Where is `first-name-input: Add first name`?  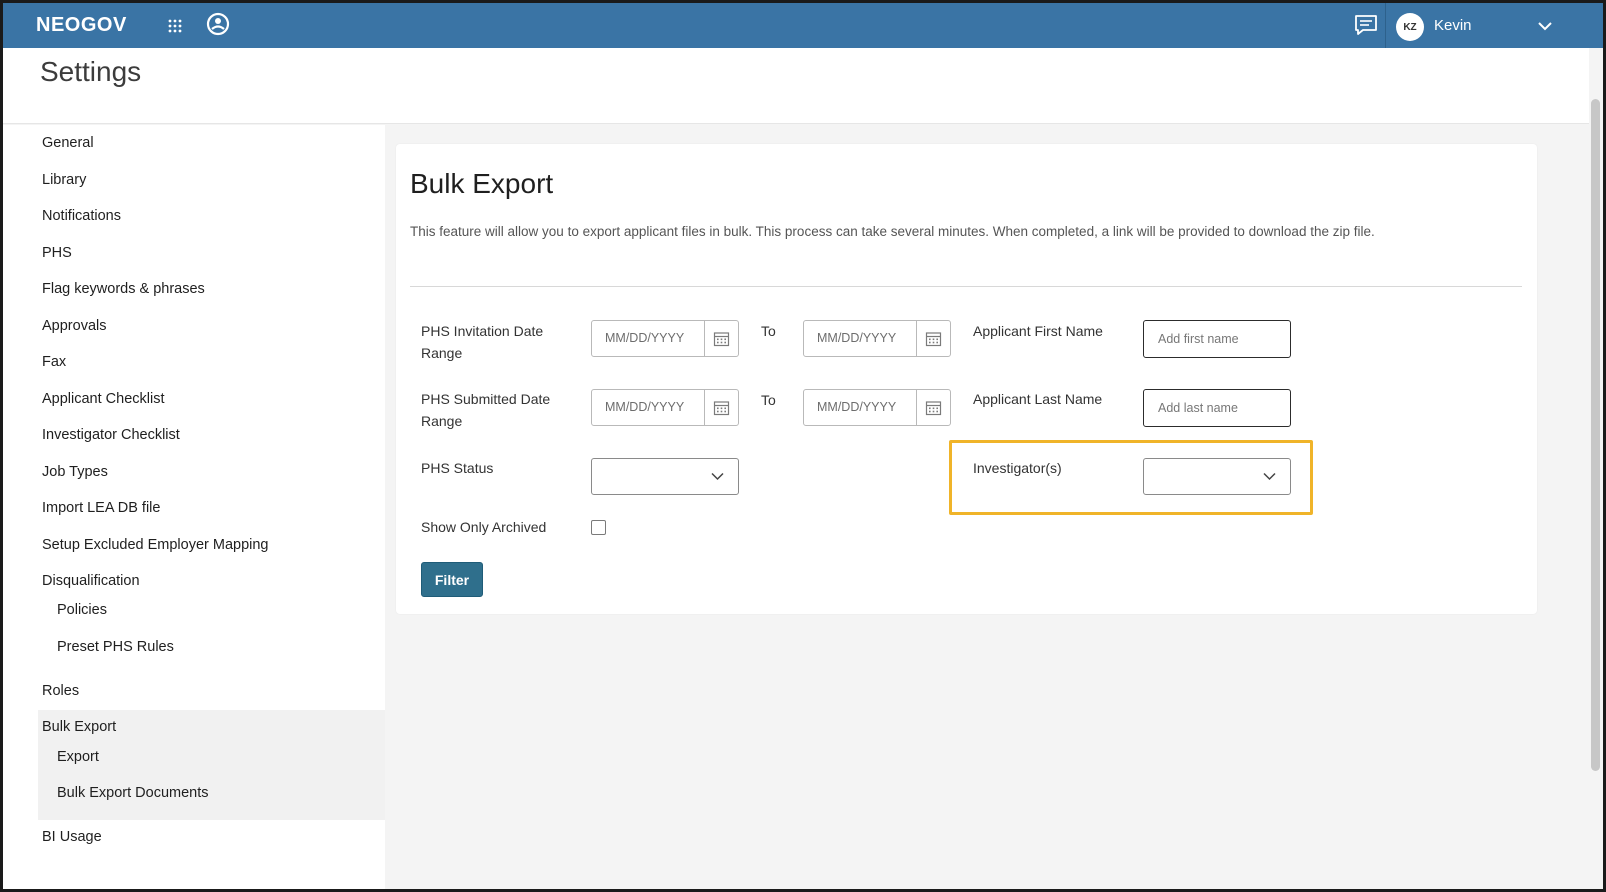
first-name-input: Add first name is located at coordinates (1217, 339).